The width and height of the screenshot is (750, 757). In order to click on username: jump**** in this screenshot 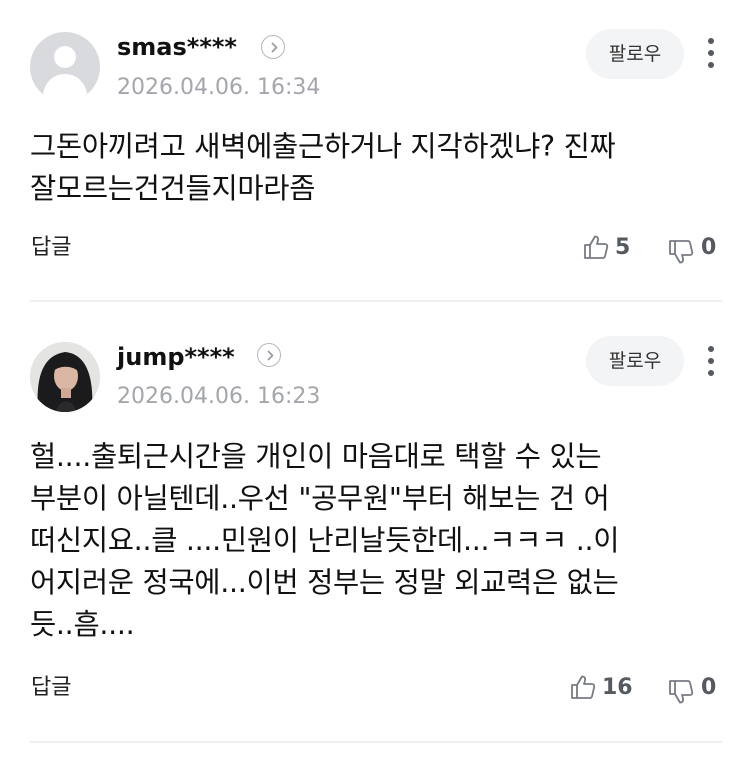, I will do `click(176, 357)`.